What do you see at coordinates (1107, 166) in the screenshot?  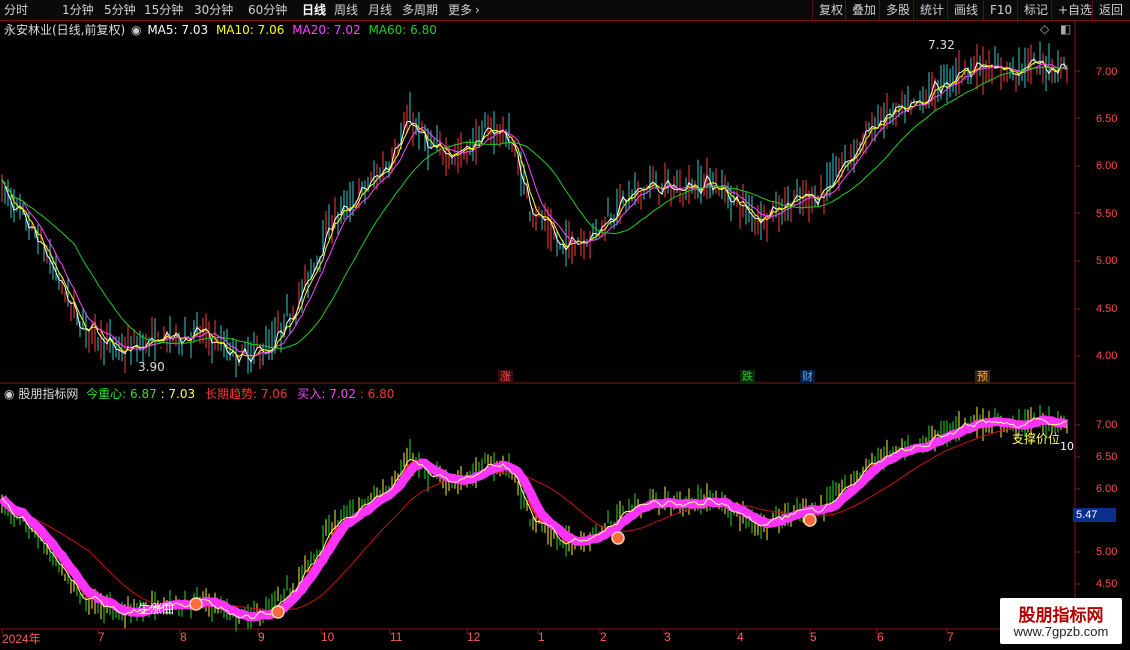 I see `y-tick-label: 6.00` at bounding box center [1107, 166].